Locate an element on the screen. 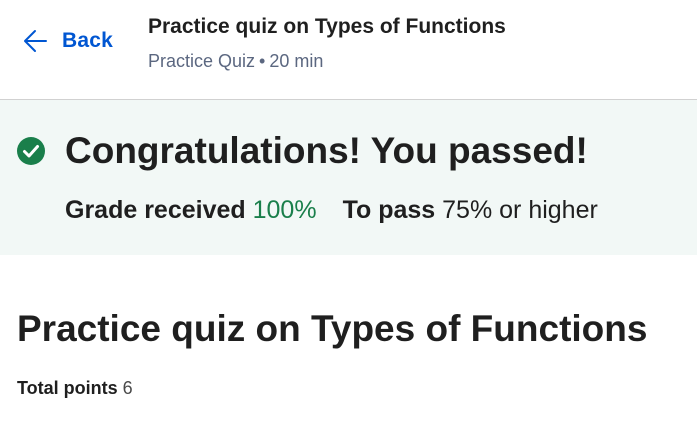 Image resolution: width=697 pixels, height=421 pixels. grade-summary: Grade received 100% To pass 75% or higher is located at coordinates (331, 210).